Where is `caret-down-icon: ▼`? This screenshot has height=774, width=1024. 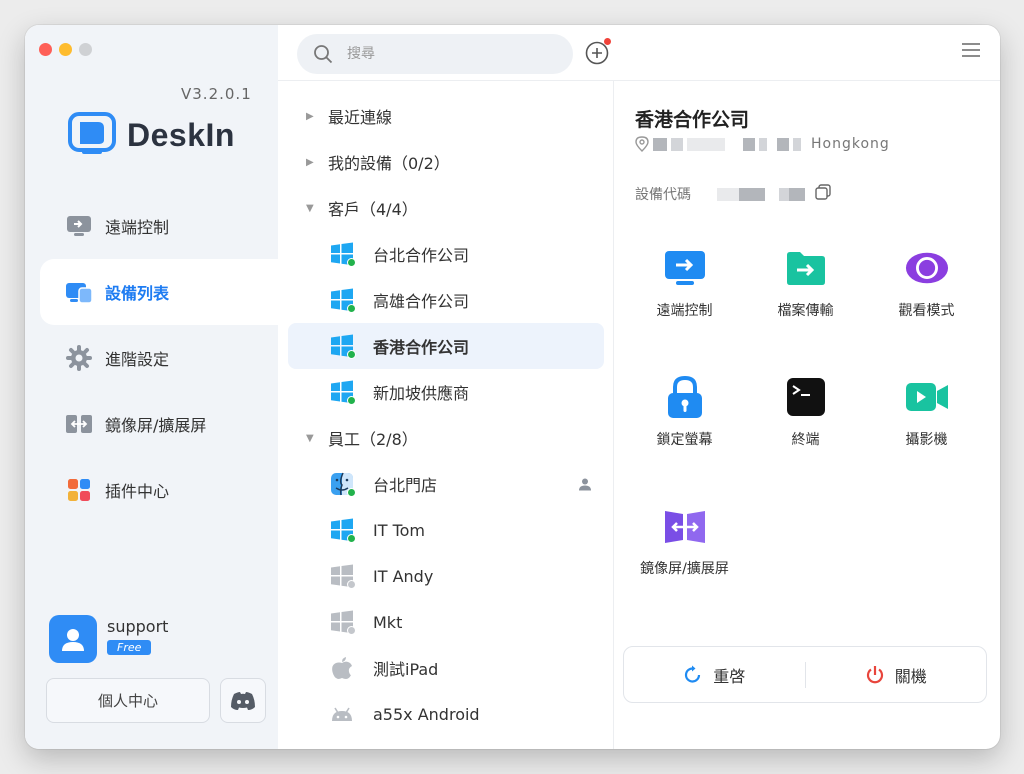 caret-down-icon: ▼ is located at coordinates (310, 208).